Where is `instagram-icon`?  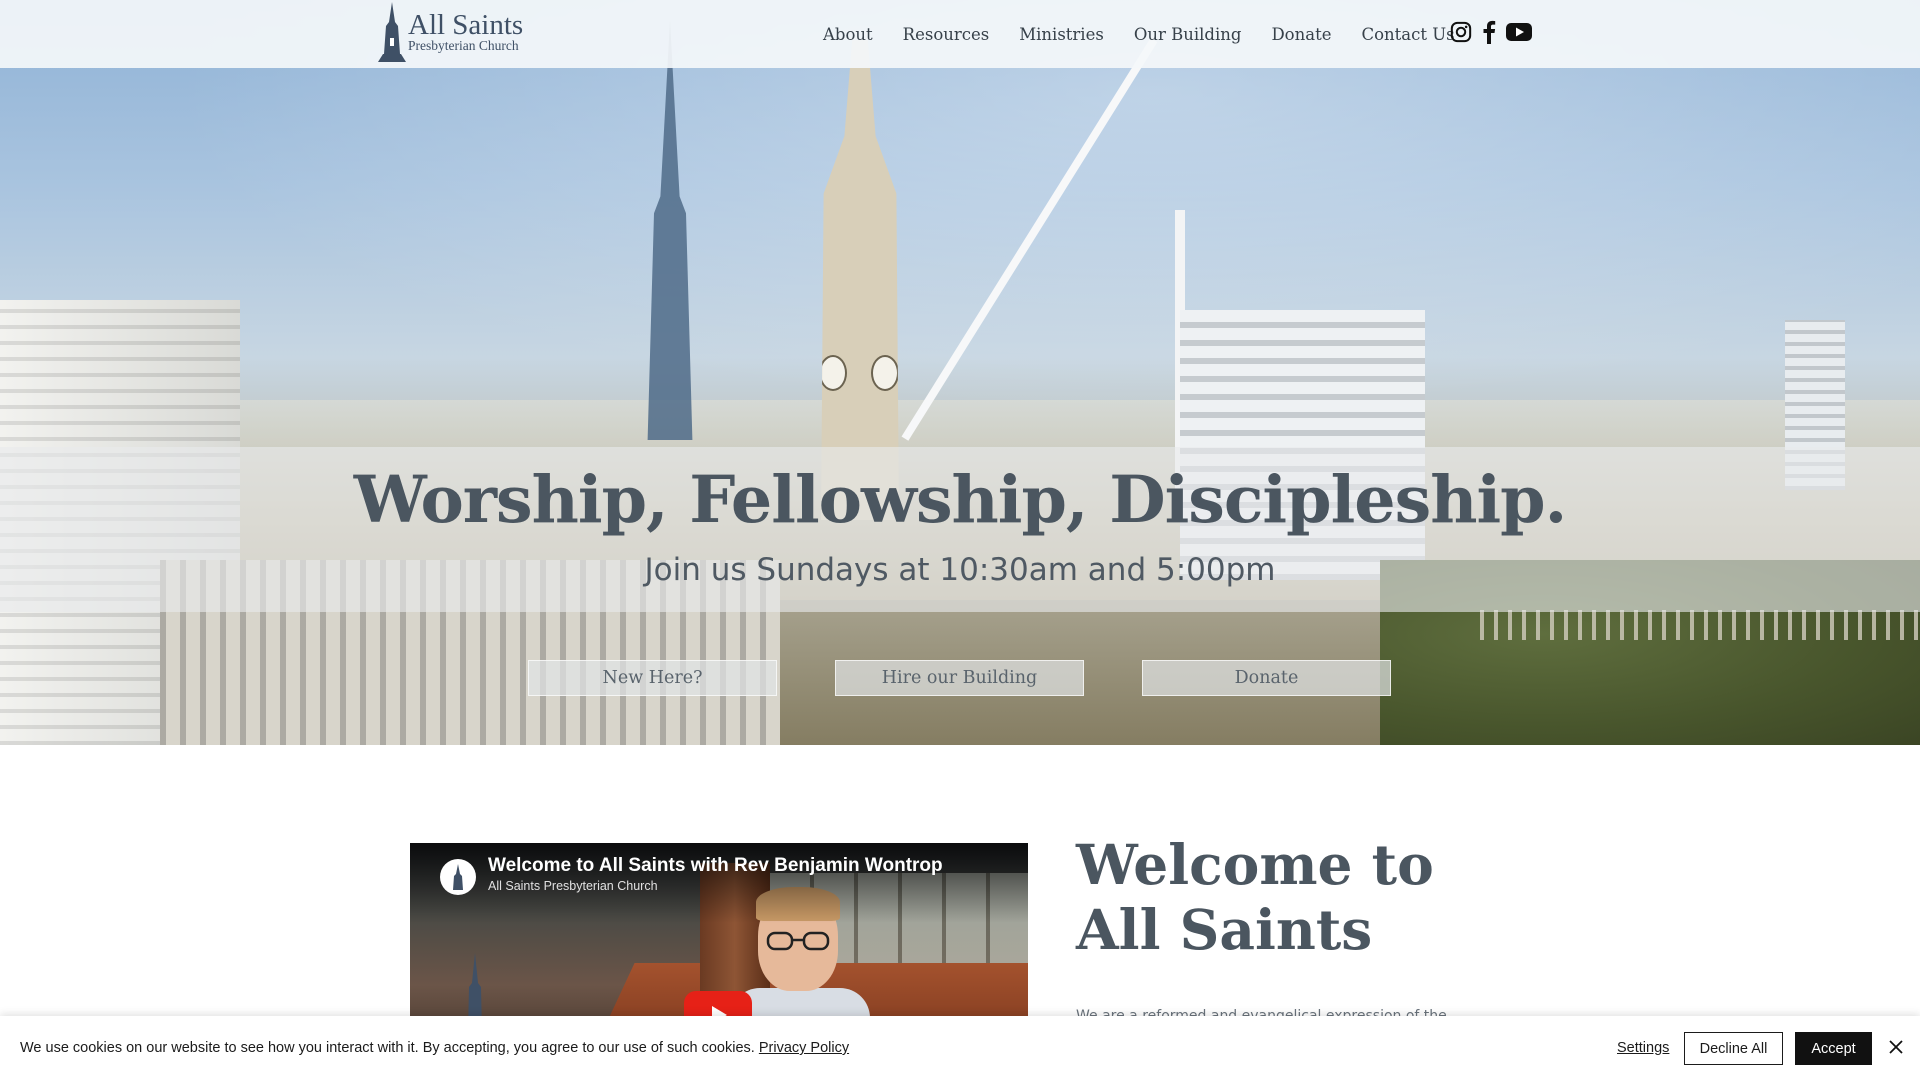 instagram-icon is located at coordinates (1461, 32).